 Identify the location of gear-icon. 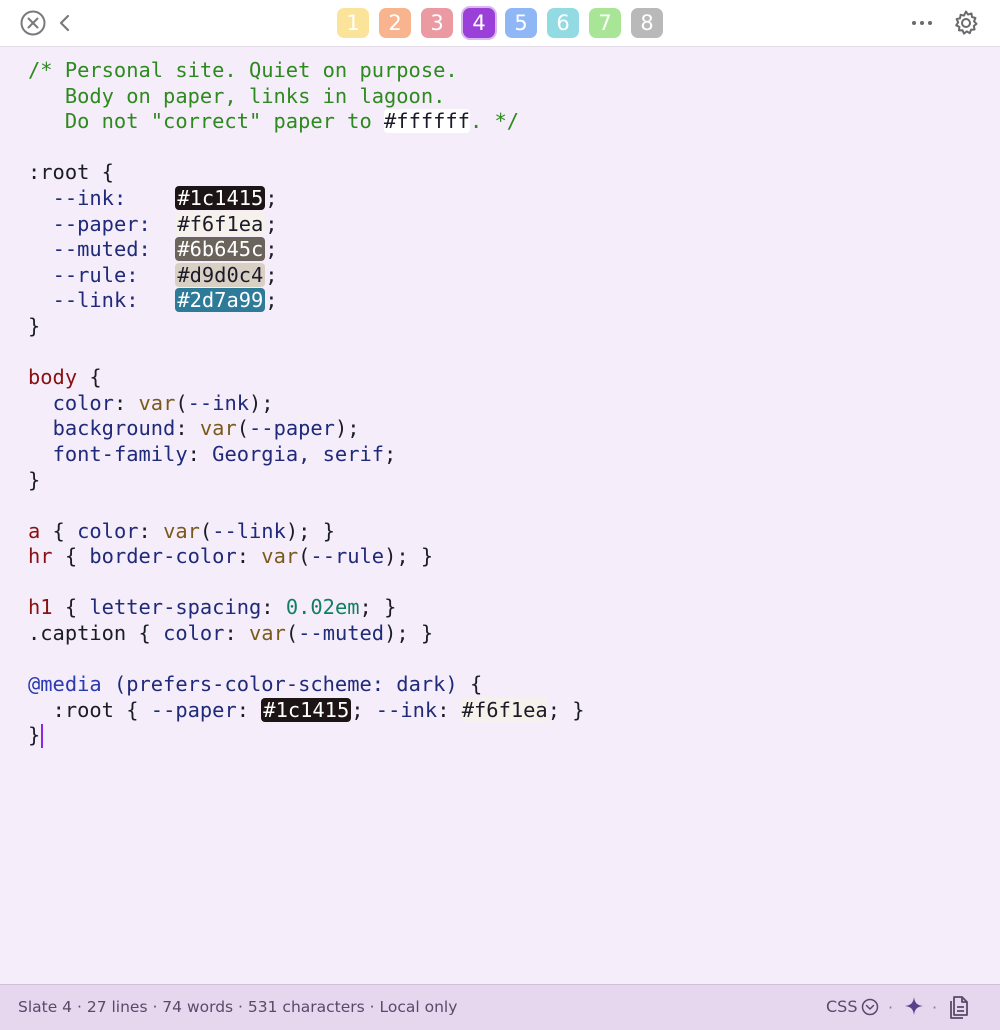
(966, 23).